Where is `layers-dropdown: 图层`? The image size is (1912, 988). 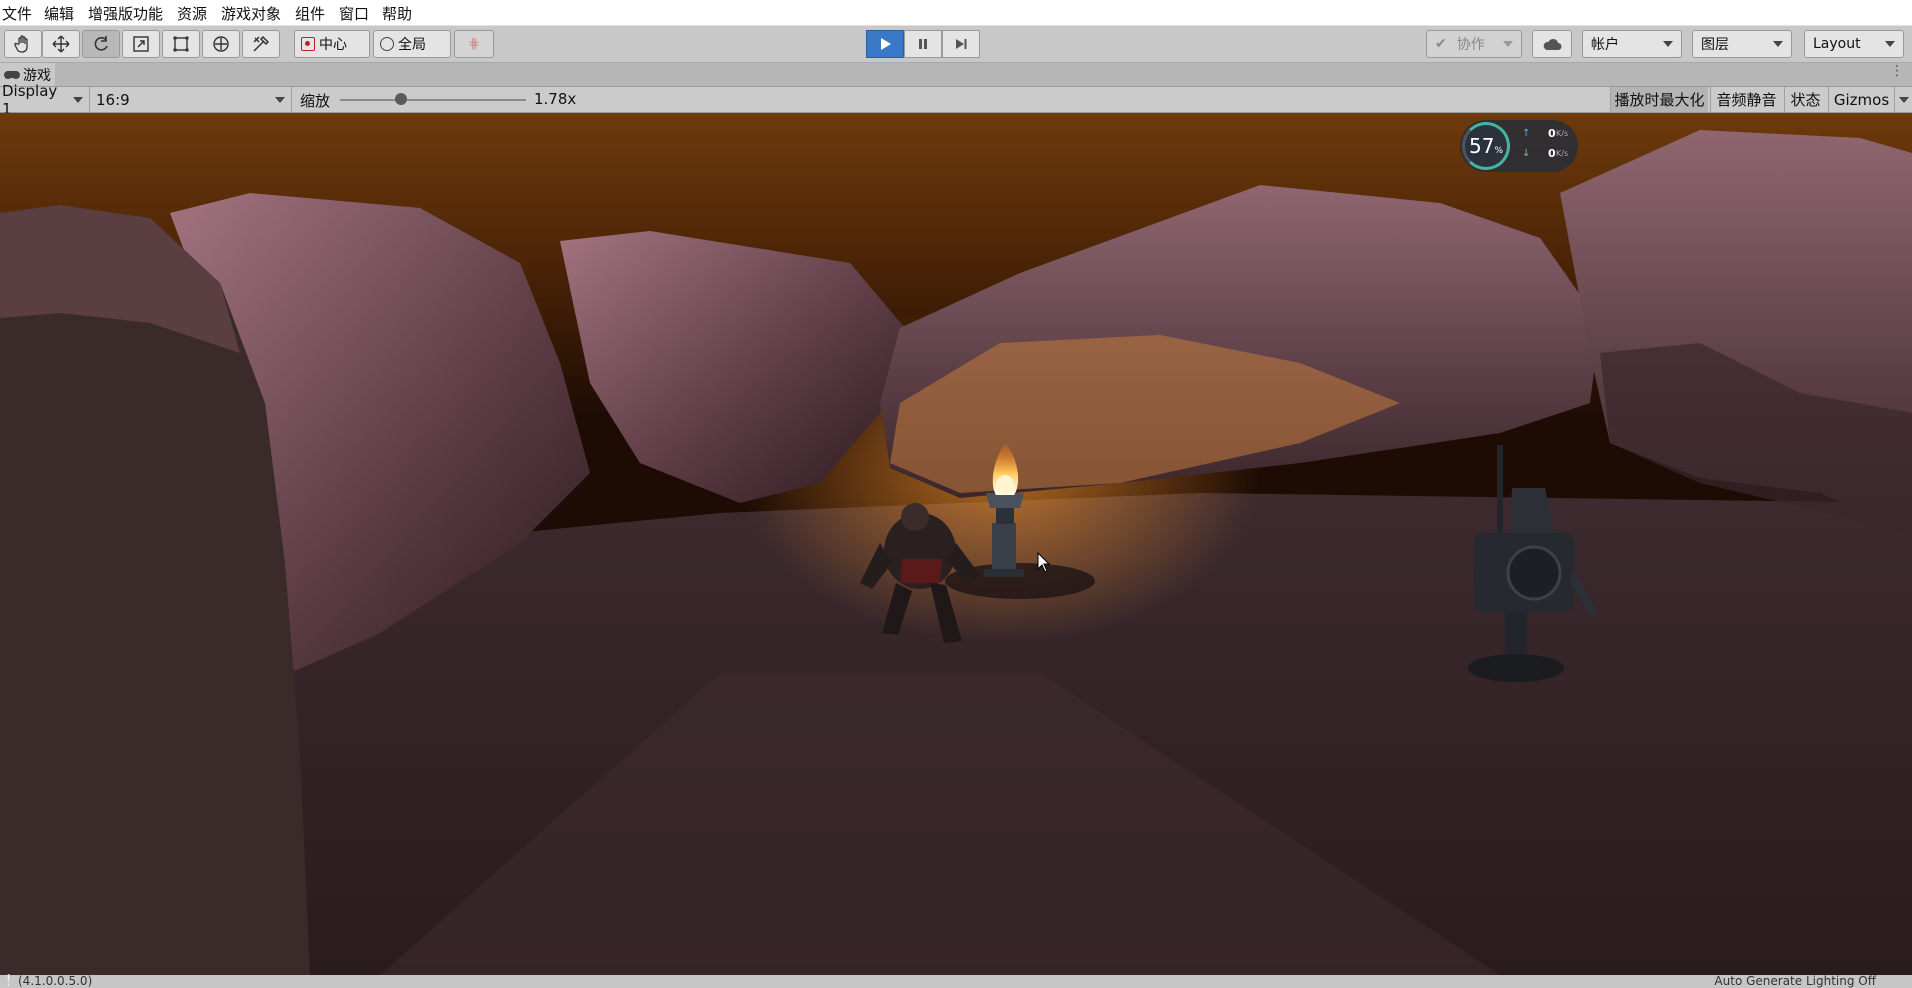 layers-dropdown: 图层 is located at coordinates (1742, 44).